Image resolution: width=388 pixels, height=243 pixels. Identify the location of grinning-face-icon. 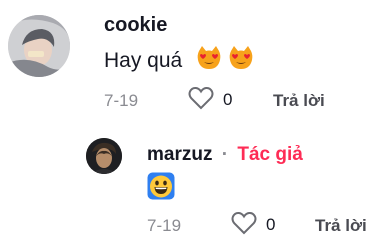
(161, 188).